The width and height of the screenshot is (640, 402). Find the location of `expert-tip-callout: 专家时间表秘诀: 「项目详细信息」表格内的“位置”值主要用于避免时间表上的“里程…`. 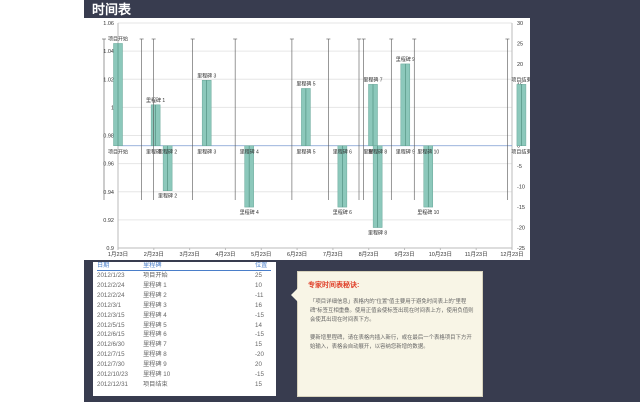

expert-tip-callout: 专家时间表秘诀: 「项目详细信息」表格内的“位置”值主要用于避免时间表上的“里程… is located at coordinates (387, 334).